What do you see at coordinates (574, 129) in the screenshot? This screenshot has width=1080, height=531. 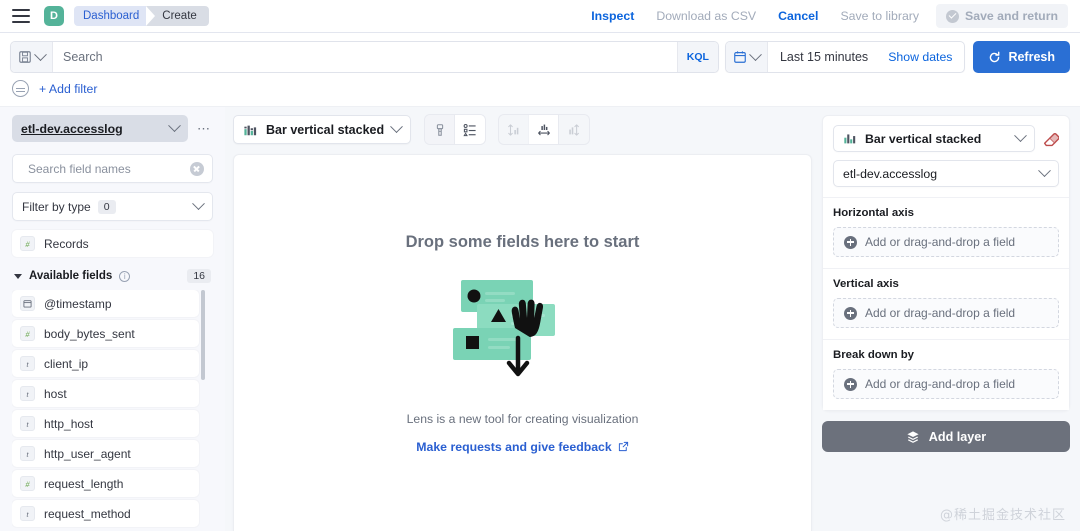 I see `axis-both-icon` at bounding box center [574, 129].